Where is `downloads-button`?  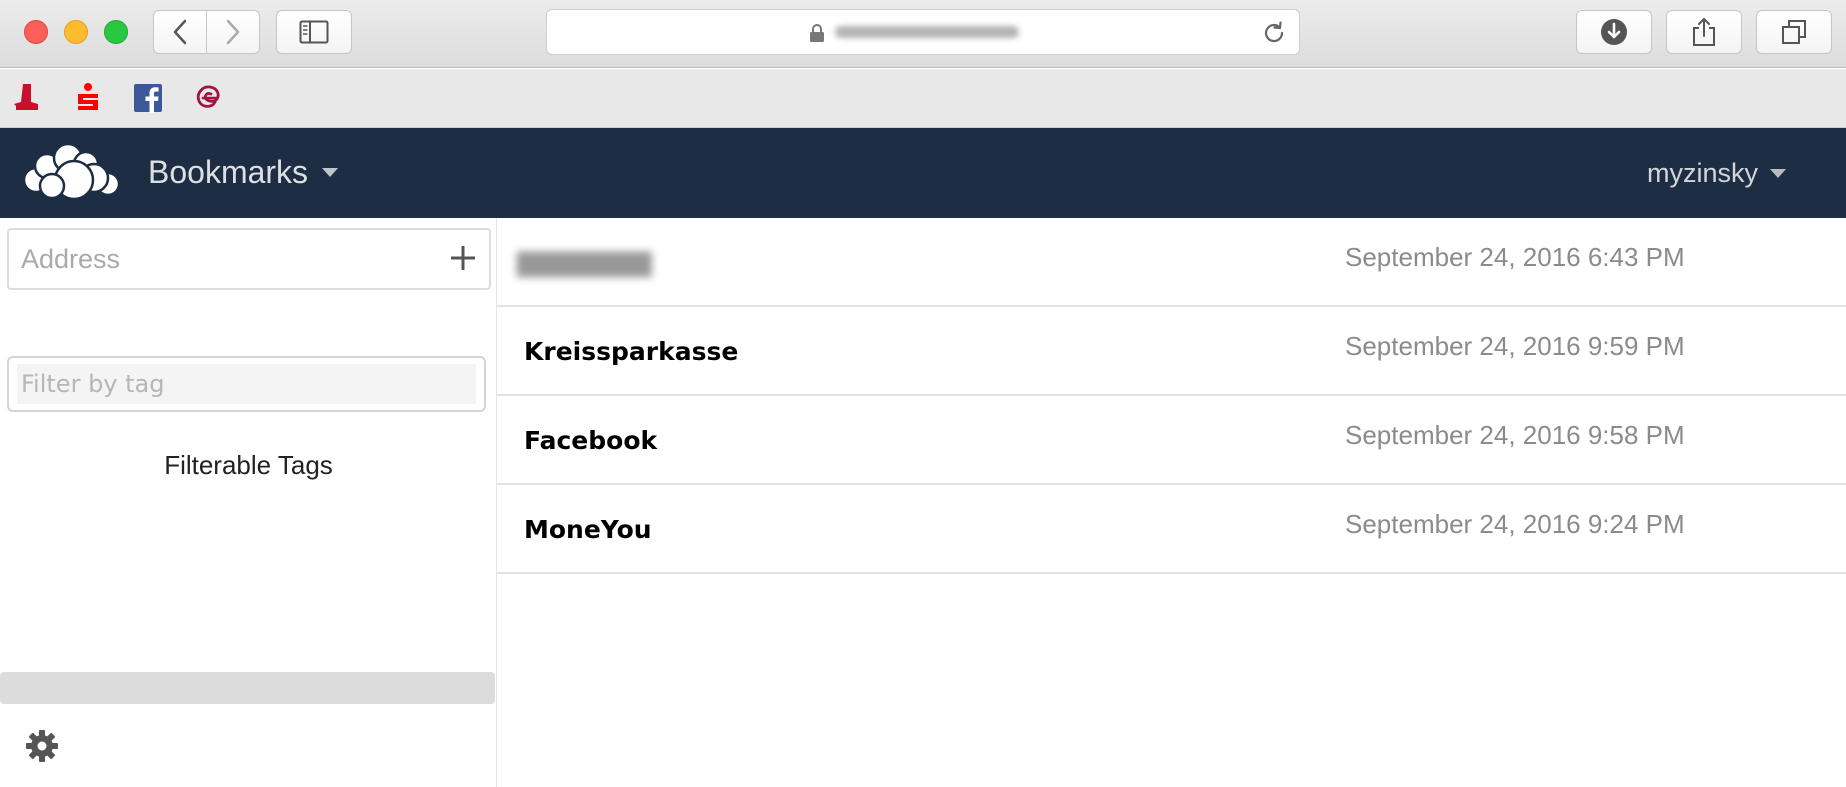 downloads-button is located at coordinates (1614, 32).